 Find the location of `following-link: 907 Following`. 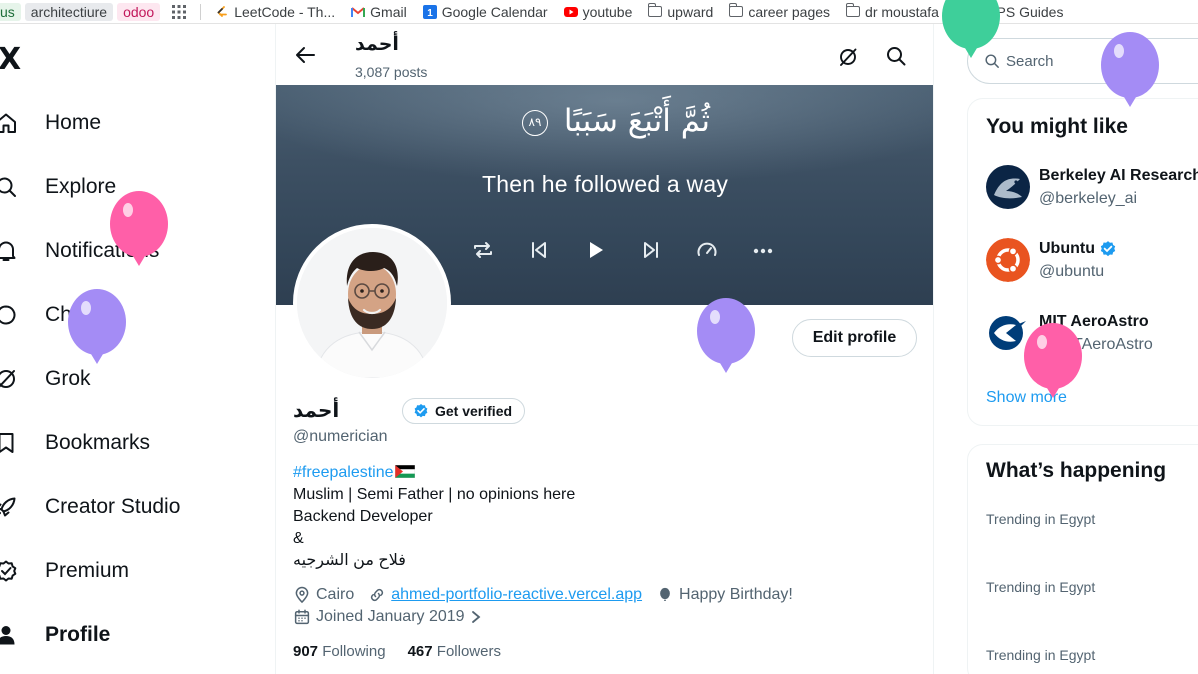

following-link: 907 Following is located at coordinates (339, 651).